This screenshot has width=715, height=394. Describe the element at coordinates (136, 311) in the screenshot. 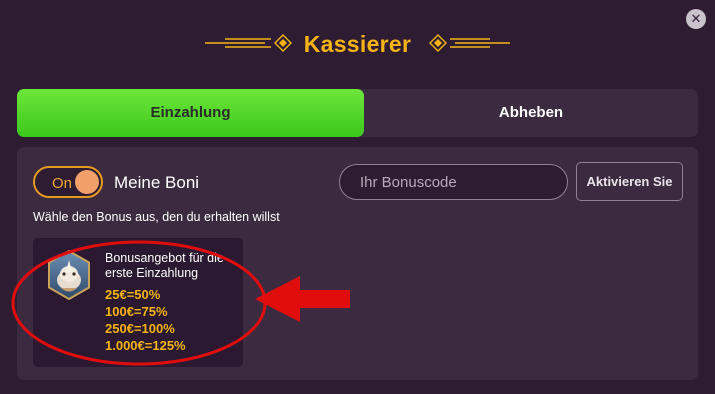

I see `bonus-tier: 100€=75%` at that location.